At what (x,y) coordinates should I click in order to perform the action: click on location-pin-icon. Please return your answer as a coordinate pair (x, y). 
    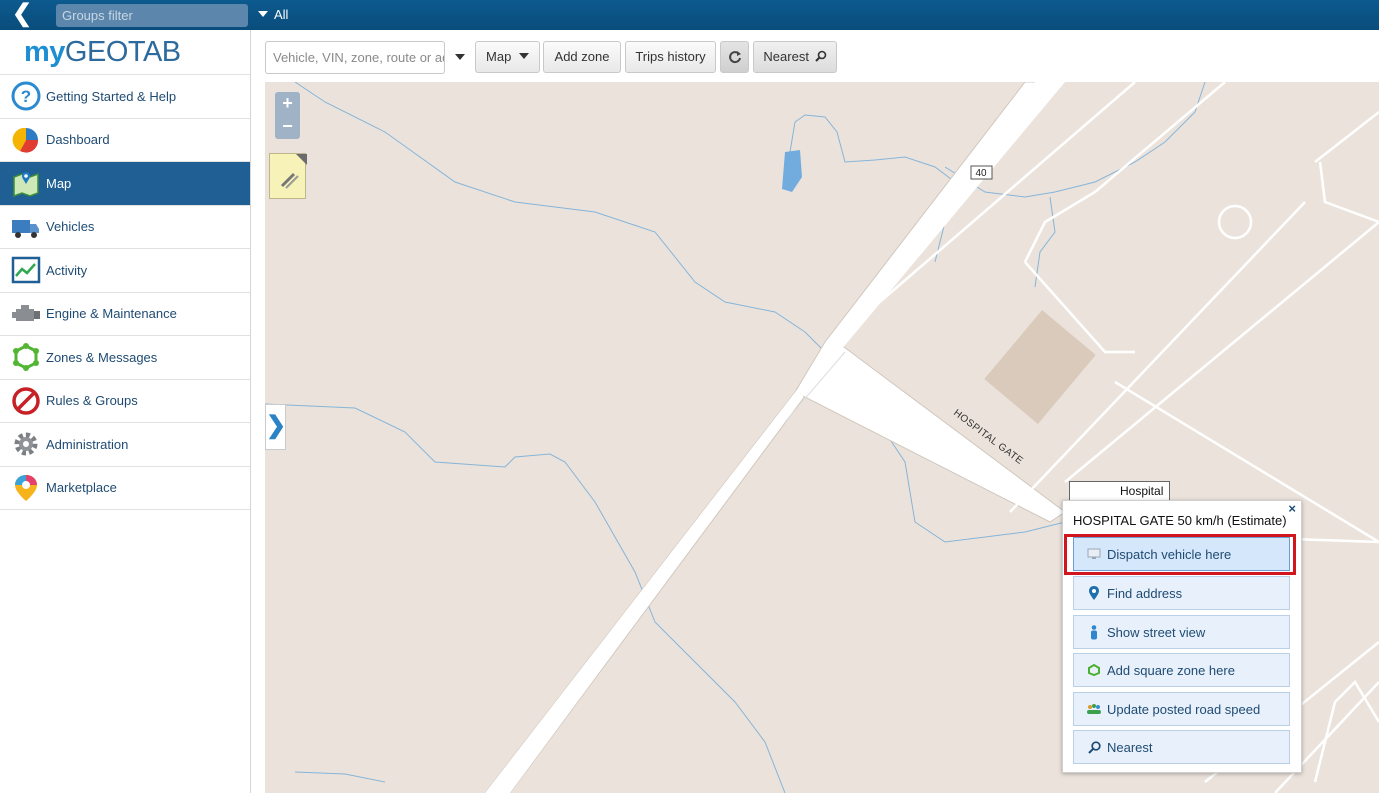
    Looking at the image, I should click on (1094, 593).